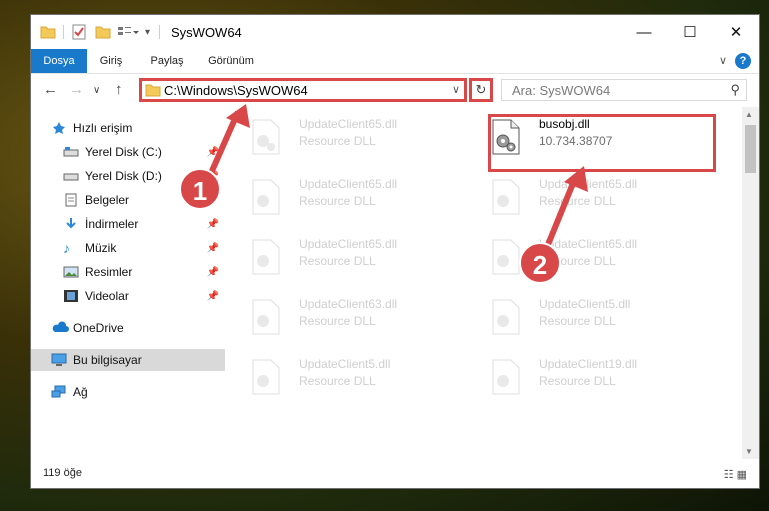  I want to click on annotation-arrows, so click(396, 179).